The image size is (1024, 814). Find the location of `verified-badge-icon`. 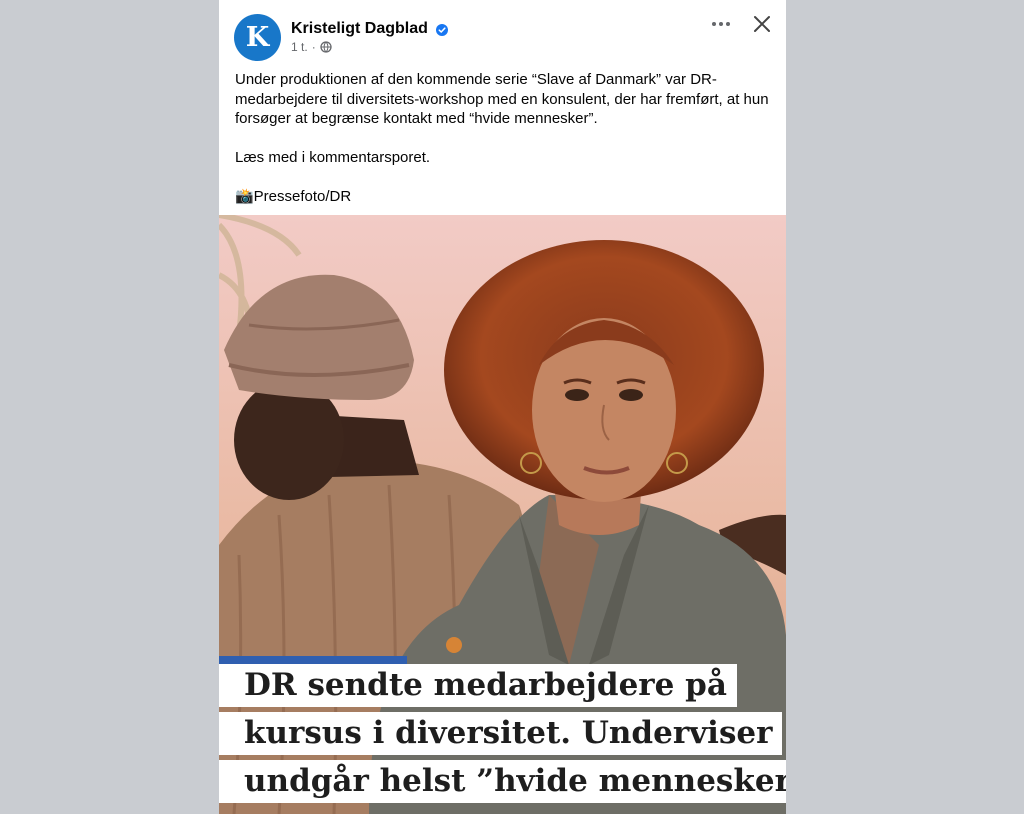

verified-badge-icon is located at coordinates (442, 30).